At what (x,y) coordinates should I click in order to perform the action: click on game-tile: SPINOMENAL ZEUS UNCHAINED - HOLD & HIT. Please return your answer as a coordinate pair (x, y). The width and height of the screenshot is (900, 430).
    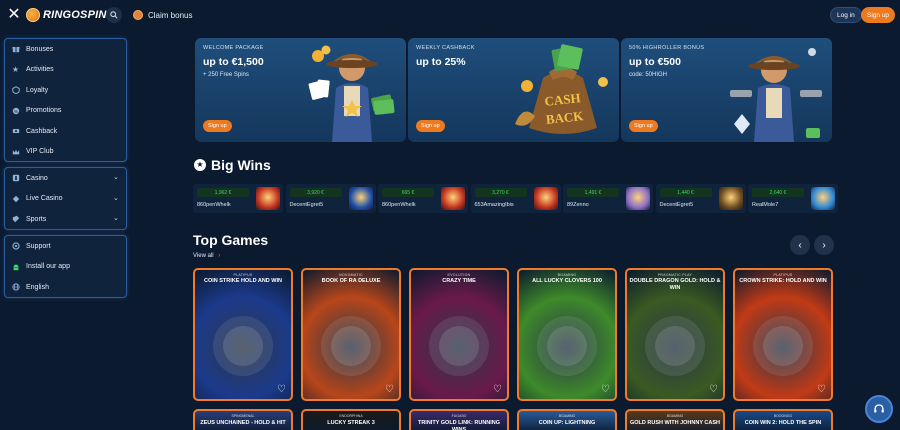
    Looking at the image, I should click on (243, 419).